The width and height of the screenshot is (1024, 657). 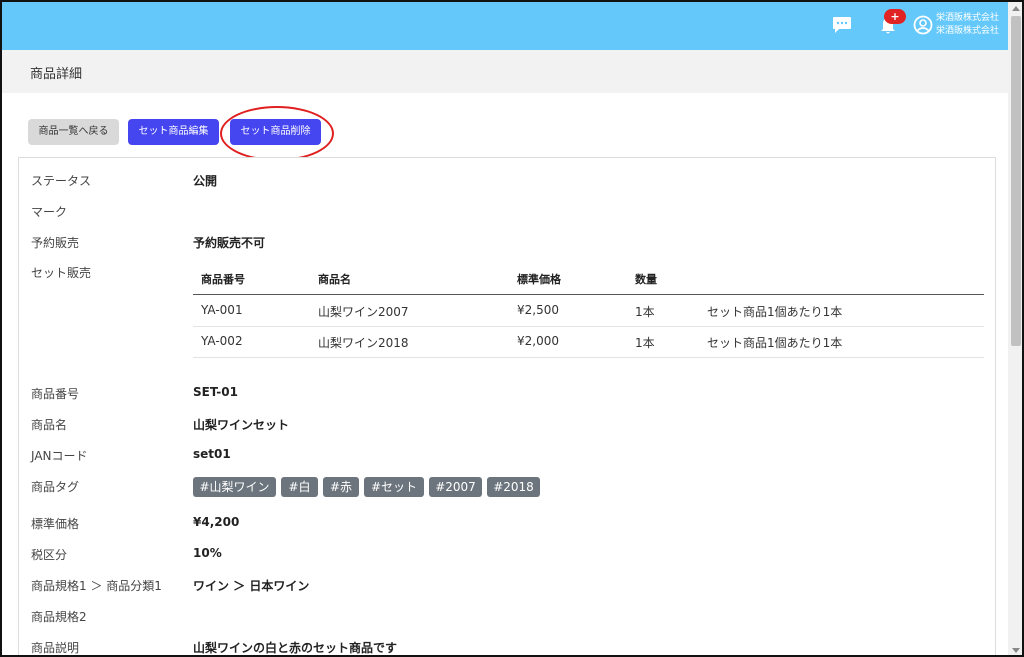 I want to click on tax-class-value: 10%, so click(x=207, y=553).